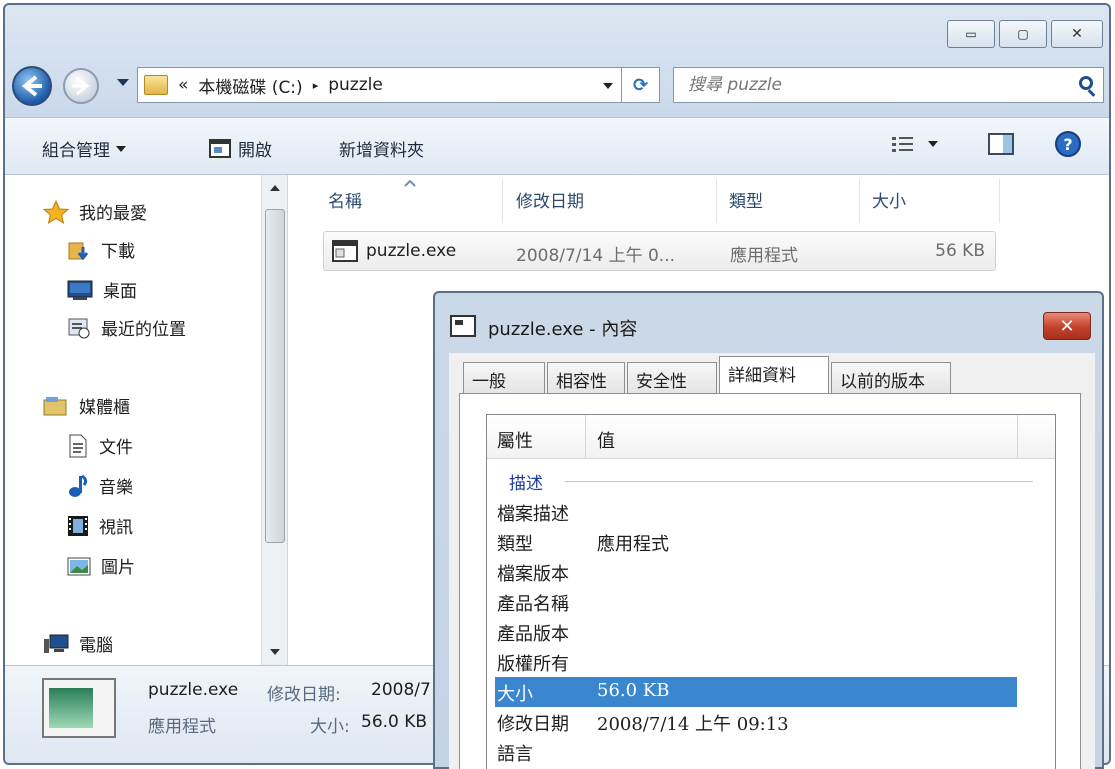  Describe the element at coordinates (659, 251) in the screenshot. I see `file-row: puzzle.exe 2008/7/14 上午 0... 應用程式 56 KB` at that location.